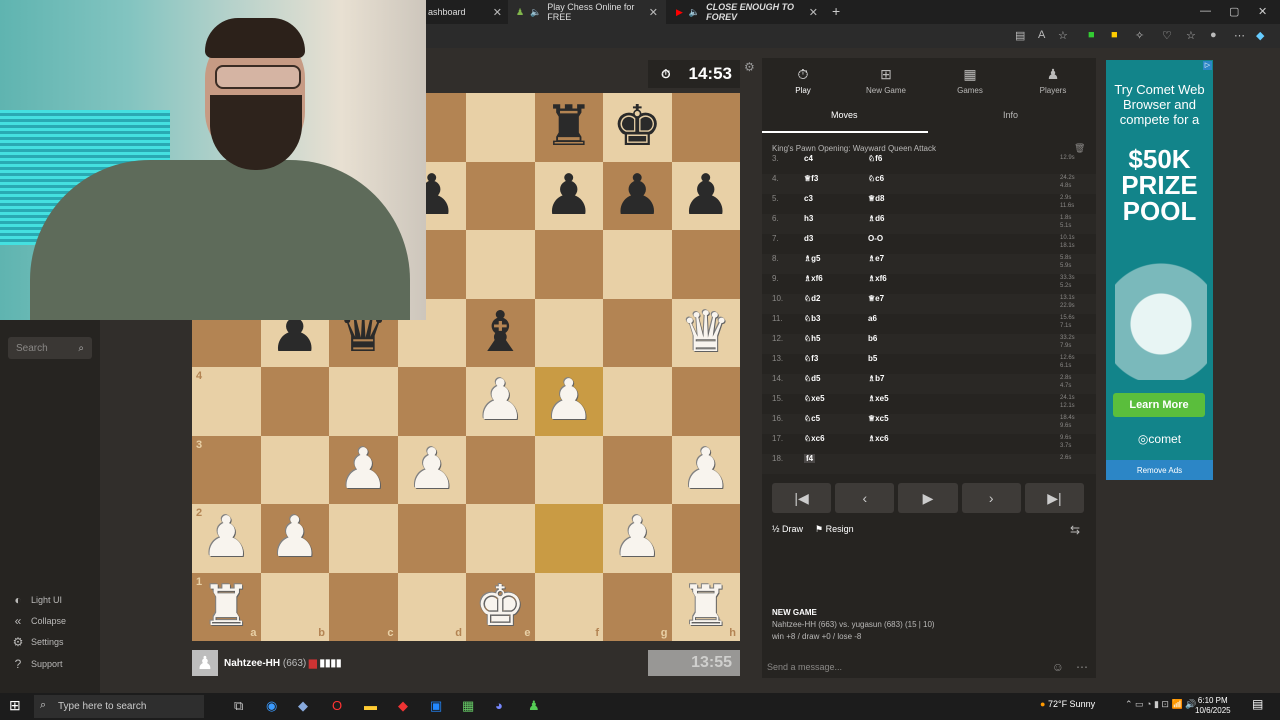  What do you see at coordinates (226, 469) in the screenshot?
I see `square-a3: 3` at bounding box center [226, 469].